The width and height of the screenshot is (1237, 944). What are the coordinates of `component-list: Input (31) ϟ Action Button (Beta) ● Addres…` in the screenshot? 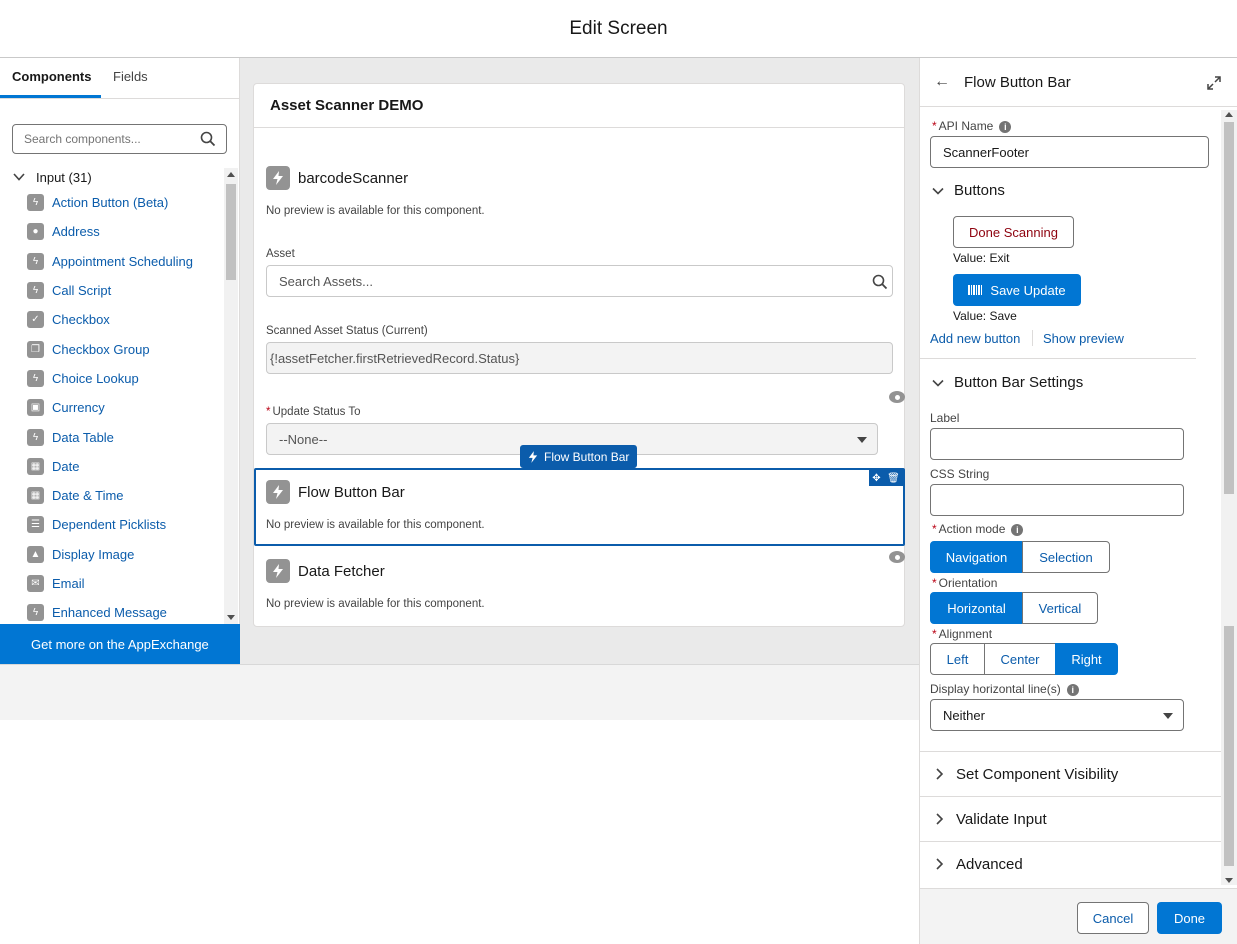 It's located at (111, 394).